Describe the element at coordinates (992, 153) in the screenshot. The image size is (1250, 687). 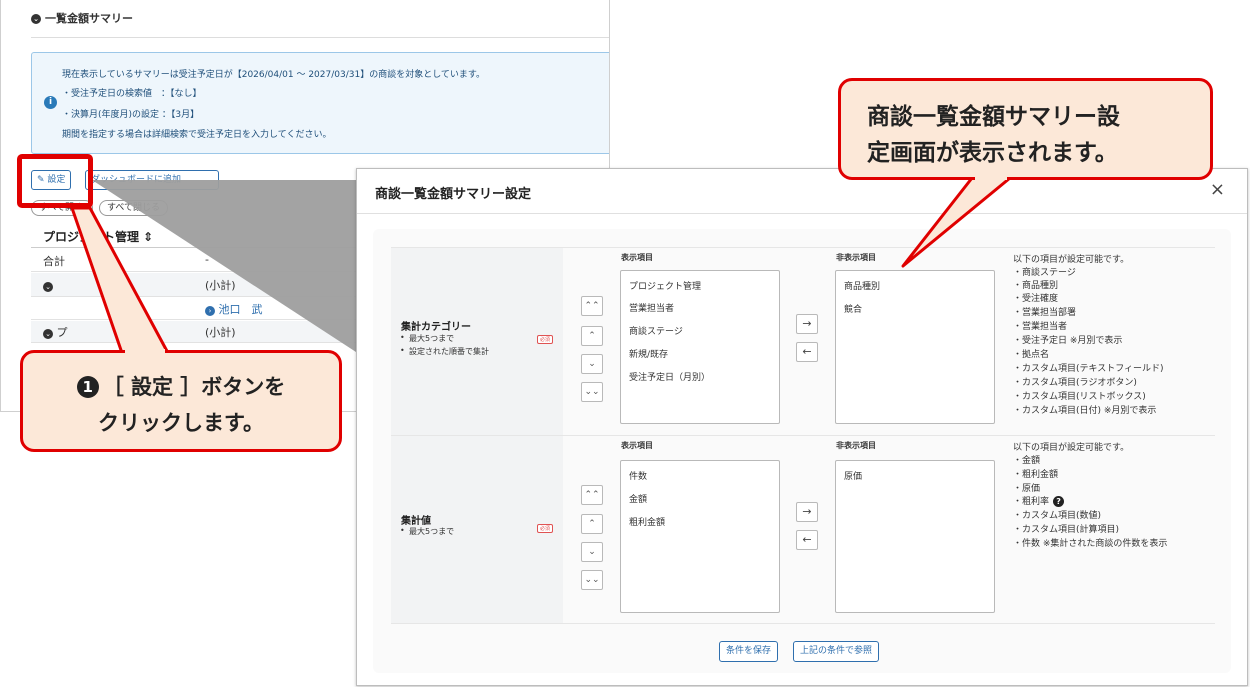
I see `result-callout-line2: 定画面が表示されます。` at that location.